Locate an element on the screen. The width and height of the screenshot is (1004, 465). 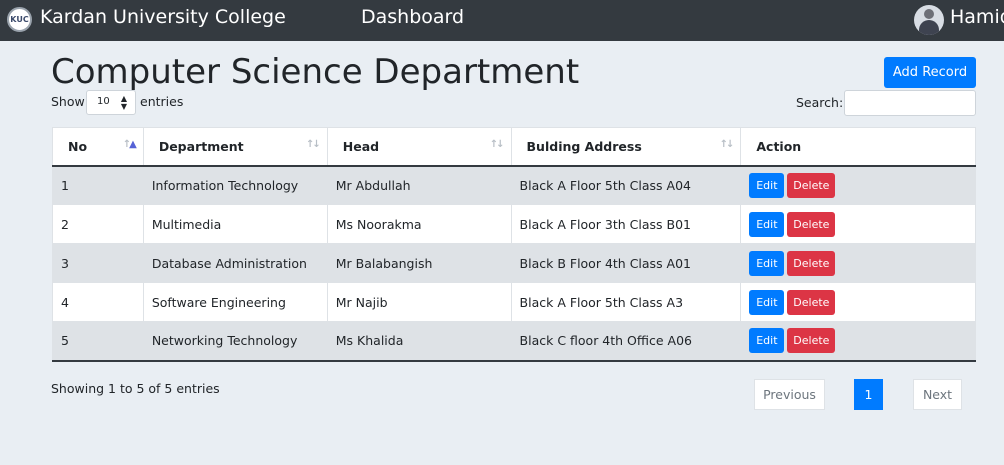
cell-head: Ms Khalida is located at coordinates (419, 341).